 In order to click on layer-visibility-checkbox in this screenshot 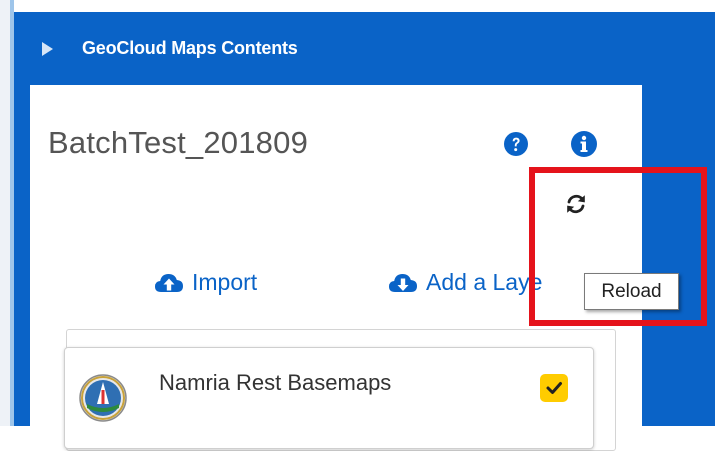, I will do `click(554, 388)`.